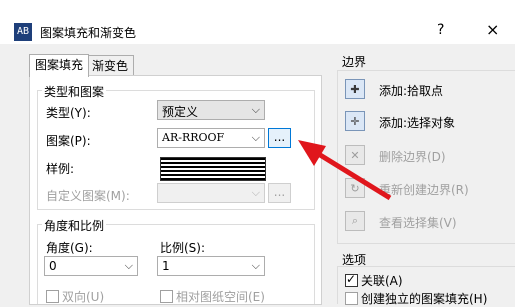 The image size is (515, 307). I want to click on arrow-head, so click(312, 153).